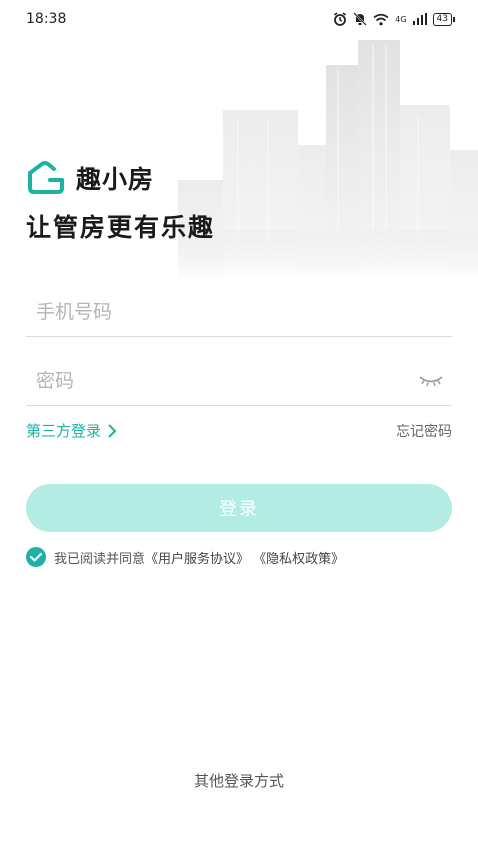 This screenshot has height=850, width=478. Describe the element at coordinates (298, 559) in the screenshot. I see `privacy-policy-link: 《隐私权政策》` at that location.